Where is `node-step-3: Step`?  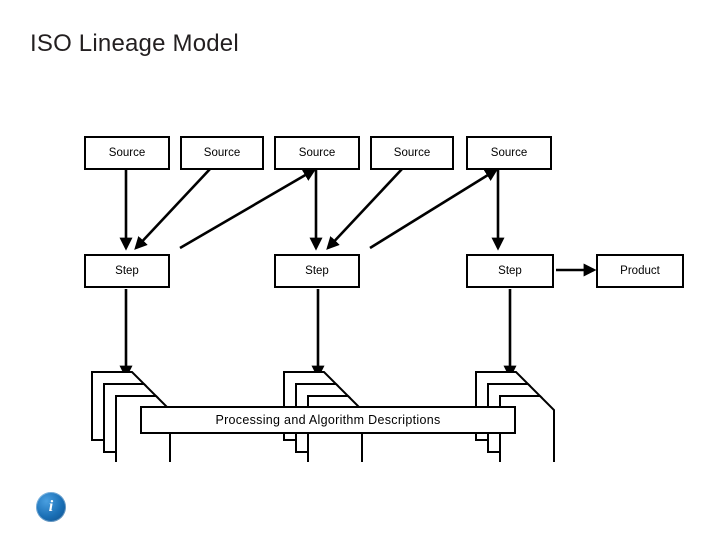
node-step-3: Step is located at coordinates (510, 271).